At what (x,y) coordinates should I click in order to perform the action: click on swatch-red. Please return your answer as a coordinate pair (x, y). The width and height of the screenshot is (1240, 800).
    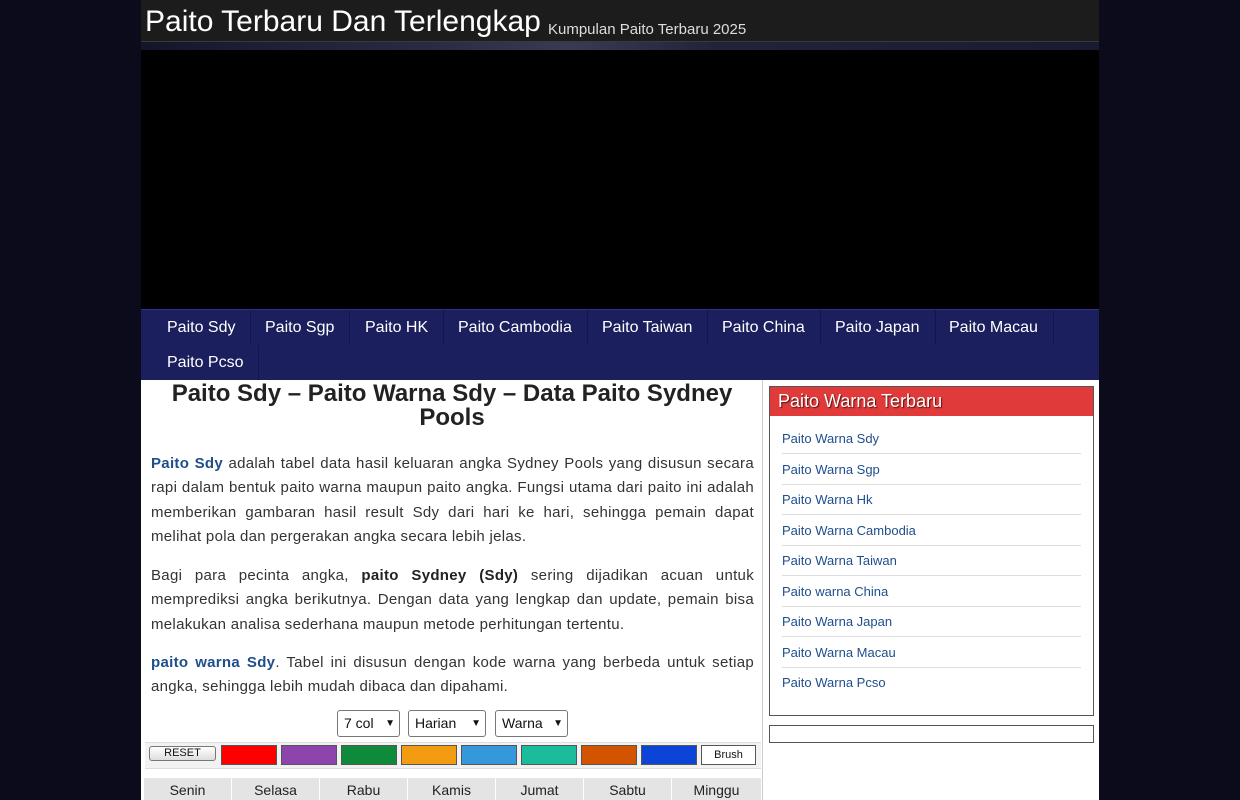
    Looking at the image, I should click on (249, 755).